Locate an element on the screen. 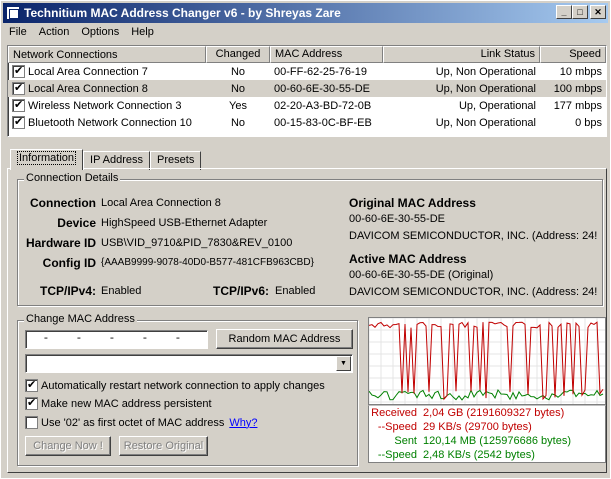 The image size is (611, 479). received-speed-row: --Speed 29 KB/s (29700 bytes) is located at coordinates (487, 427).